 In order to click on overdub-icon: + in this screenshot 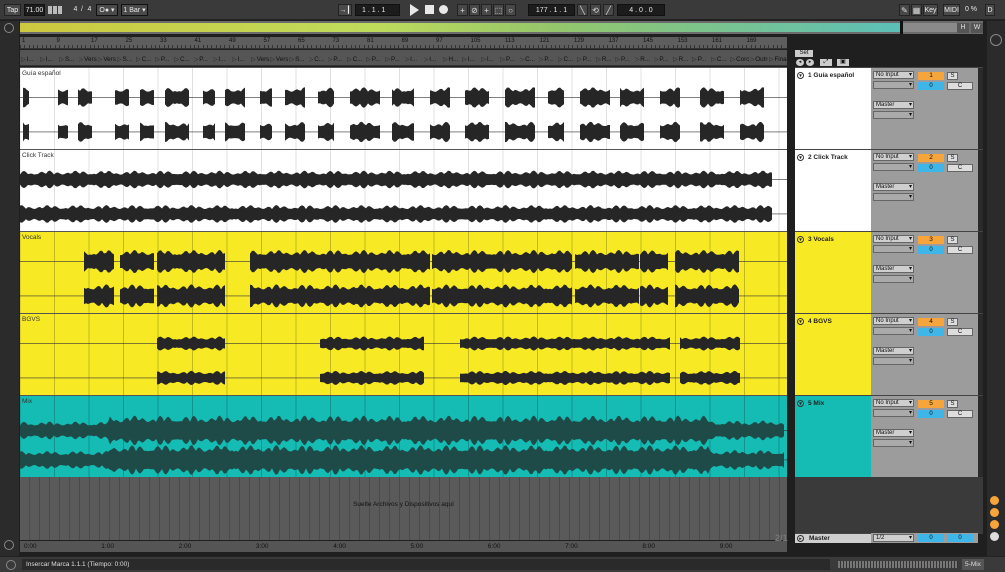, I will do `click(462, 10)`.